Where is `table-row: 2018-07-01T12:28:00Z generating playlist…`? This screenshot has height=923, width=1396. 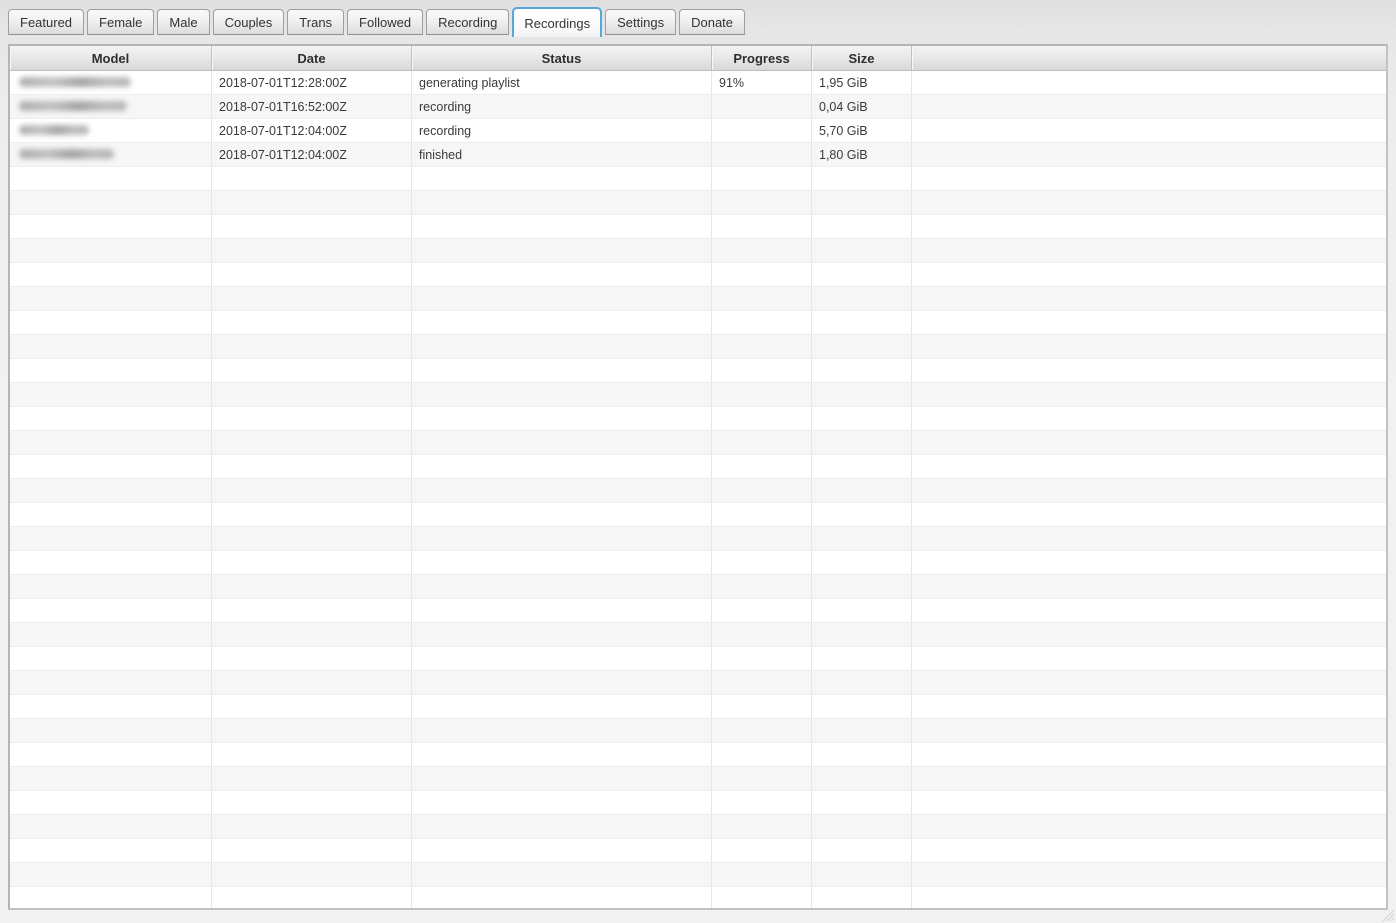
table-row: 2018-07-01T12:28:00Z generating playlist… is located at coordinates (698, 83).